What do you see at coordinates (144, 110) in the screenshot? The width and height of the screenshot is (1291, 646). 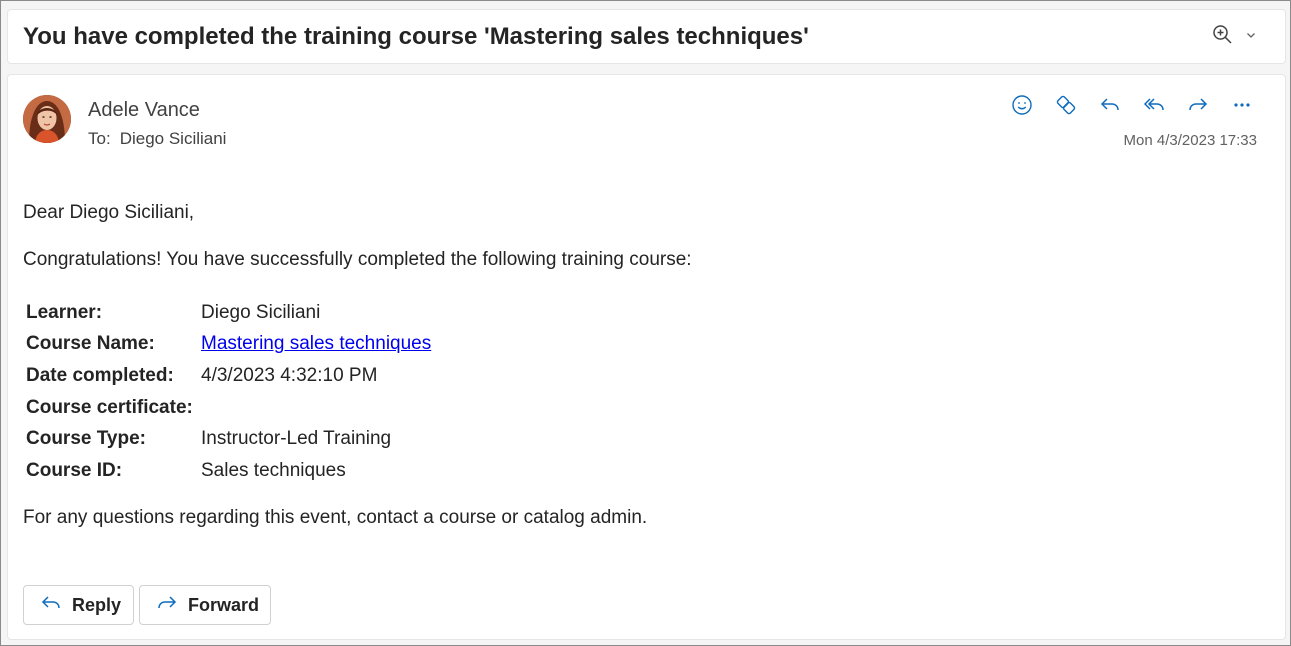 I see `sender-name: Adele Vance` at bounding box center [144, 110].